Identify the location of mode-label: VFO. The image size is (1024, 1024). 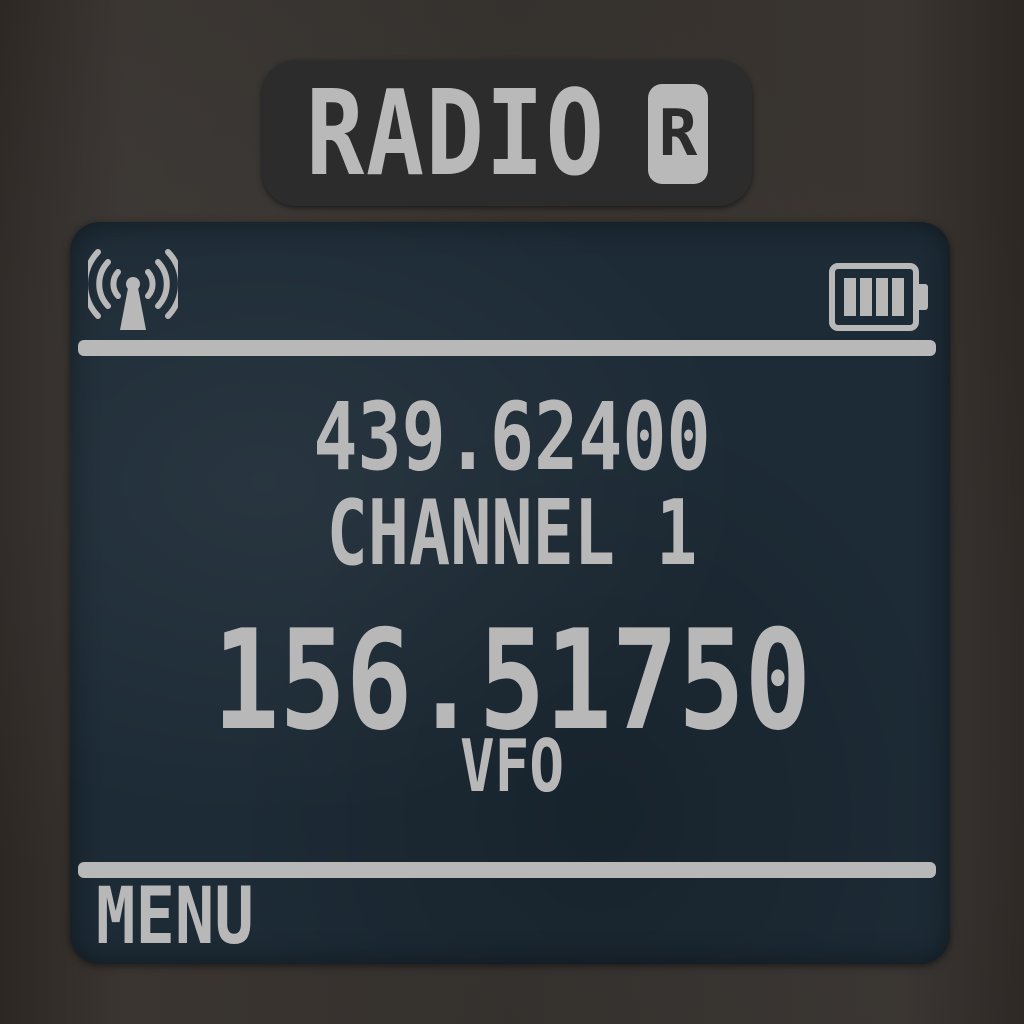
(512, 766).